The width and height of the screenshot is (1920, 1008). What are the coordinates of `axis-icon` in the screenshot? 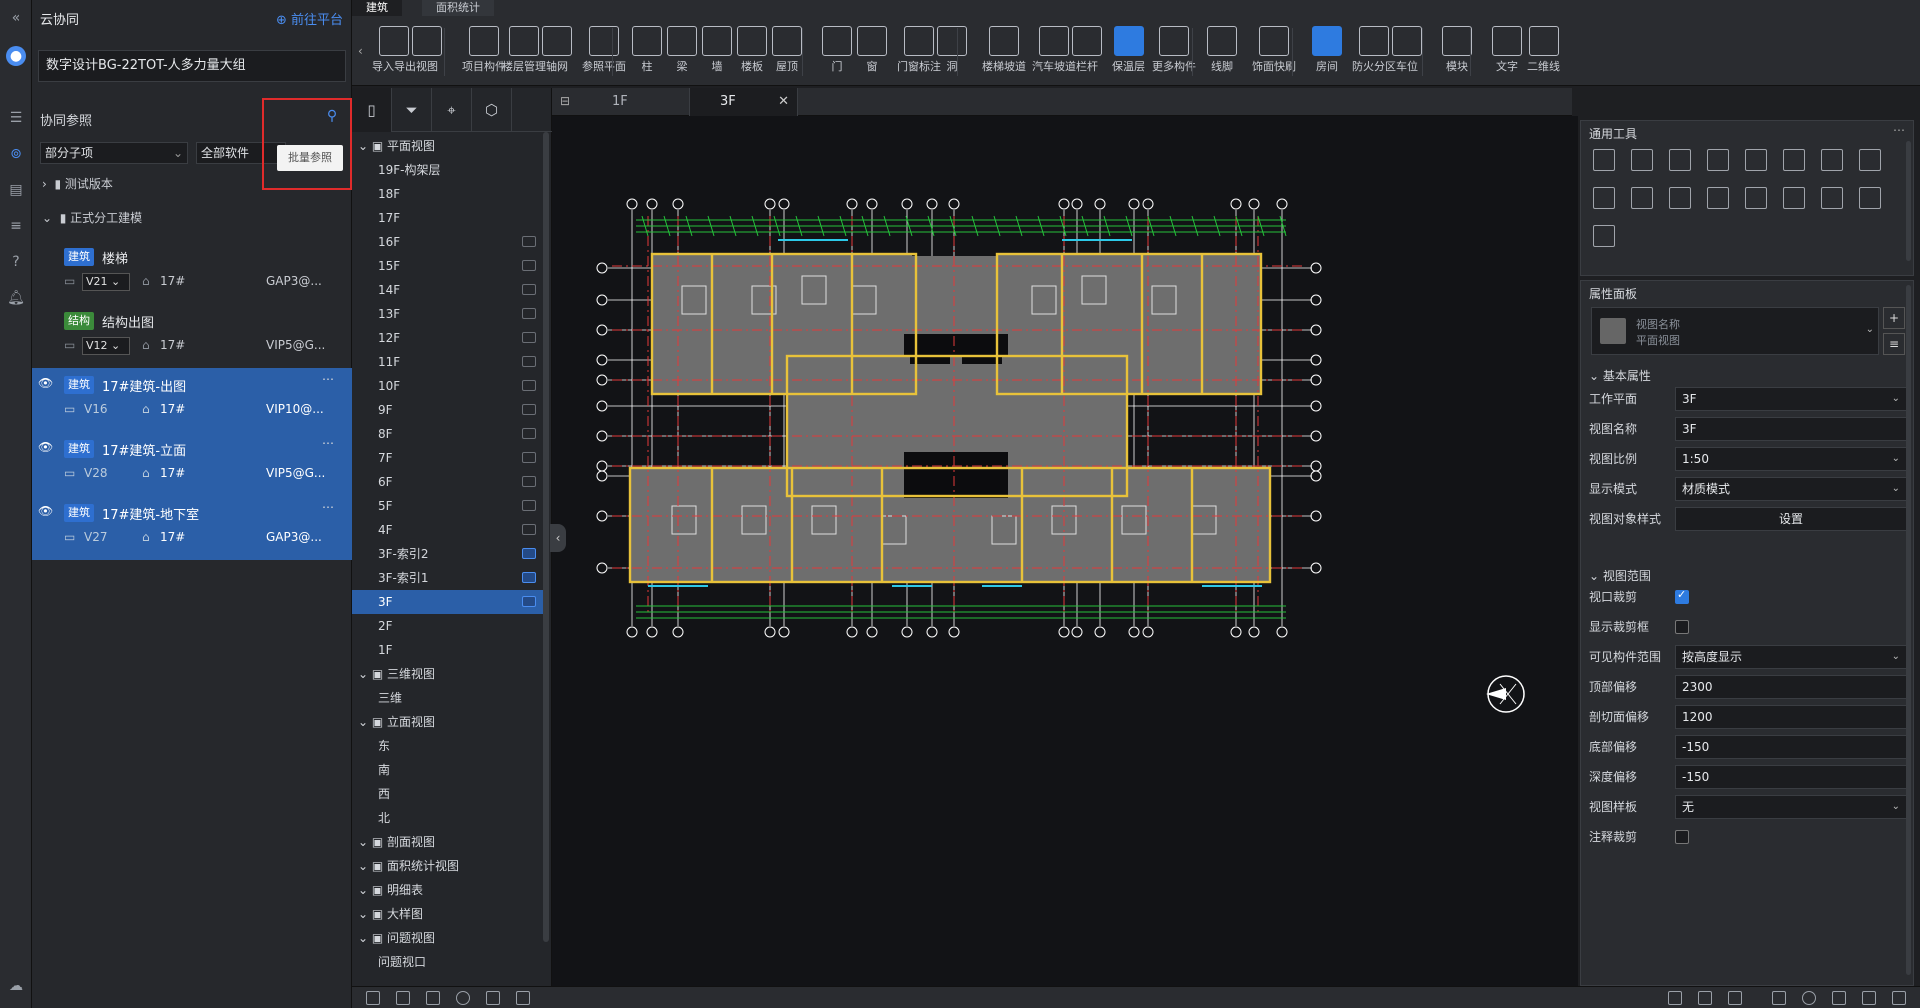 It's located at (1675, 998).